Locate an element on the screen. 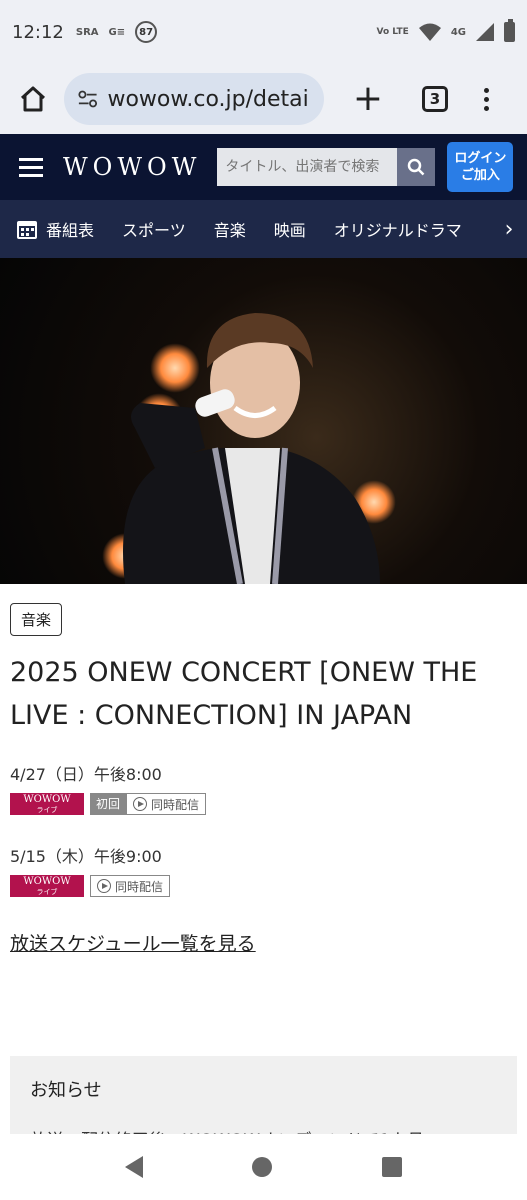  status-bar: 12:12 SRA G≡ 87 Vo LTE 4G is located at coordinates (263, 32).